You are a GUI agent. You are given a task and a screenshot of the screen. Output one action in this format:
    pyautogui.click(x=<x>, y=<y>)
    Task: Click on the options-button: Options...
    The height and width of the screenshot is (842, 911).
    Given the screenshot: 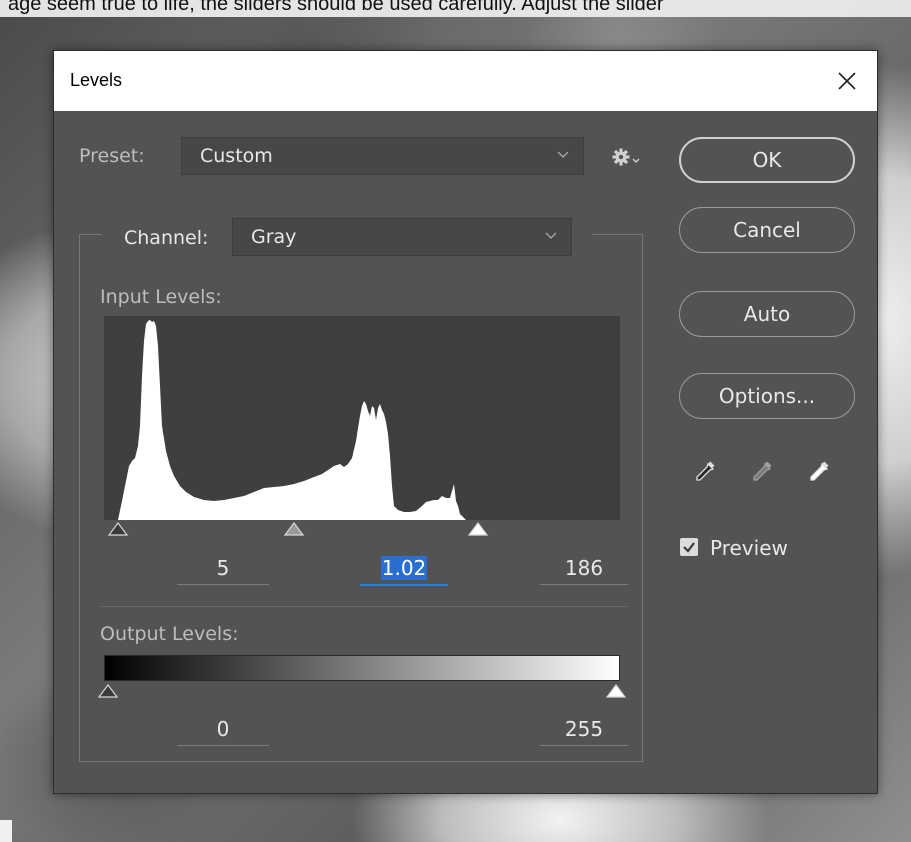 What is the action you would take?
    pyautogui.click(x=767, y=396)
    